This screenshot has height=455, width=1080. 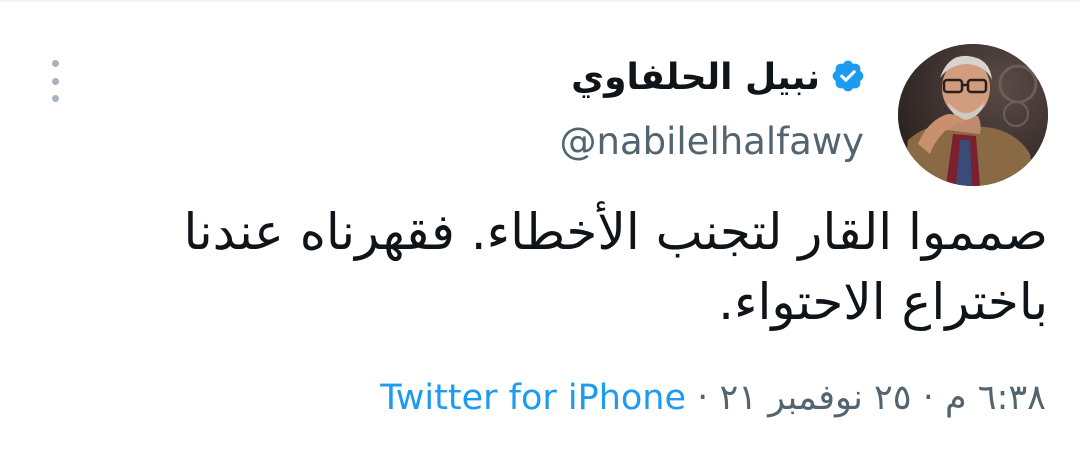 What do you see at coordinates (815, 398) in the screenshot?
I see `tweet-date: ٢٥ نوفمبر ٢١` at bounding box center [815, 398].